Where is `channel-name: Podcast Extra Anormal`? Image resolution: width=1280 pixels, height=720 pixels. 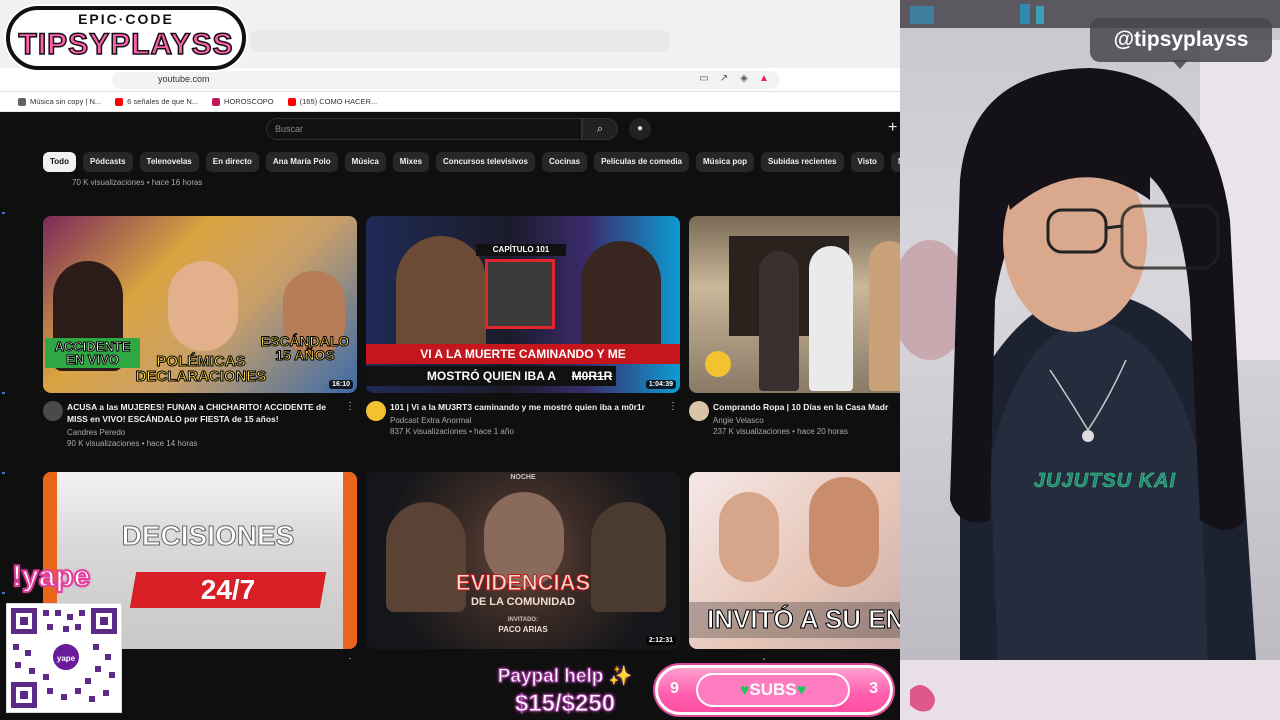 channel-name: Podcast Extra Anormal is located at coordinates (528, 420).